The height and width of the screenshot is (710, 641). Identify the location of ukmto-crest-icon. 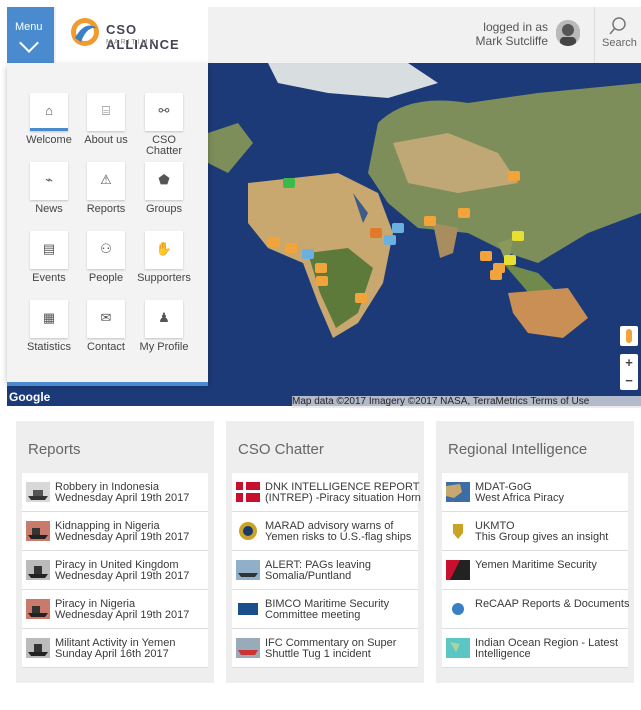
(458, 531).